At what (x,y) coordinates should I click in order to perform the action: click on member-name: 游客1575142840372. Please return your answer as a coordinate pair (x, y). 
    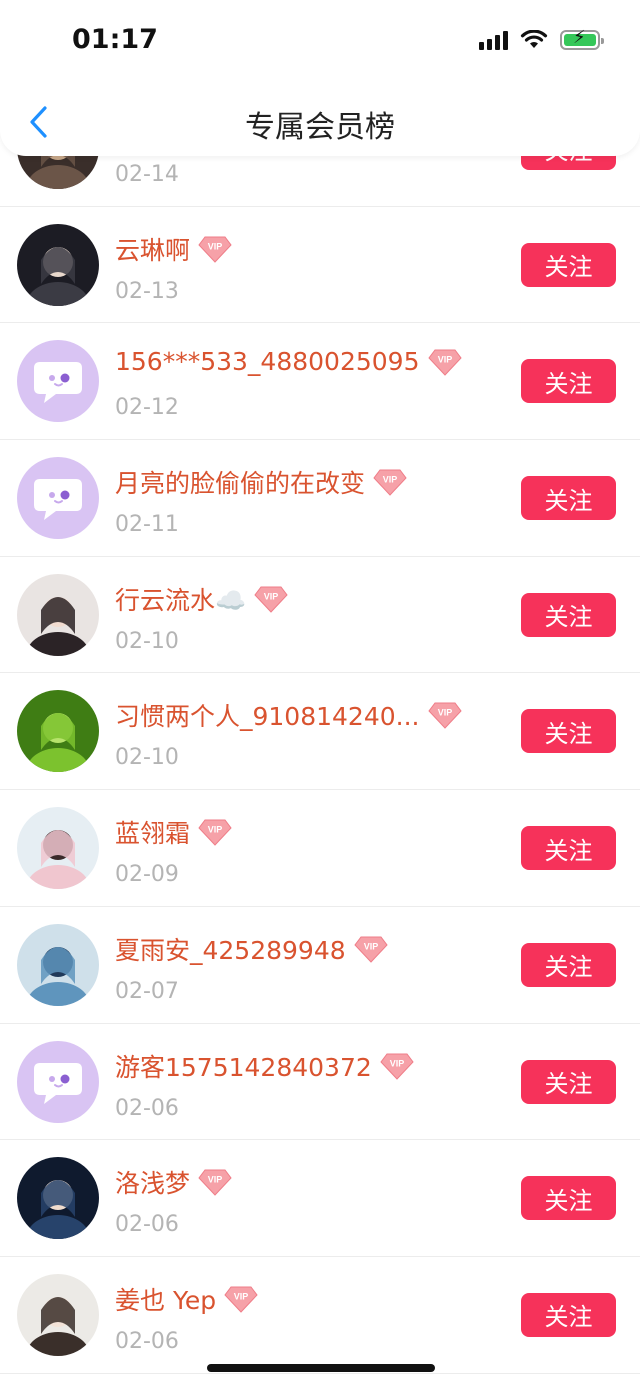
    Looking at the image, I should click on (243, 1066).